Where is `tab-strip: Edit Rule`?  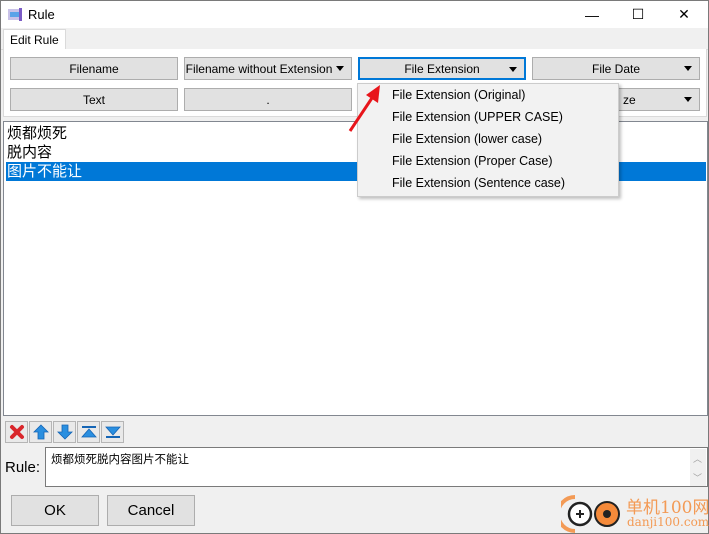 tab-strip: Edit Rule is located at coordinates (354, 39).